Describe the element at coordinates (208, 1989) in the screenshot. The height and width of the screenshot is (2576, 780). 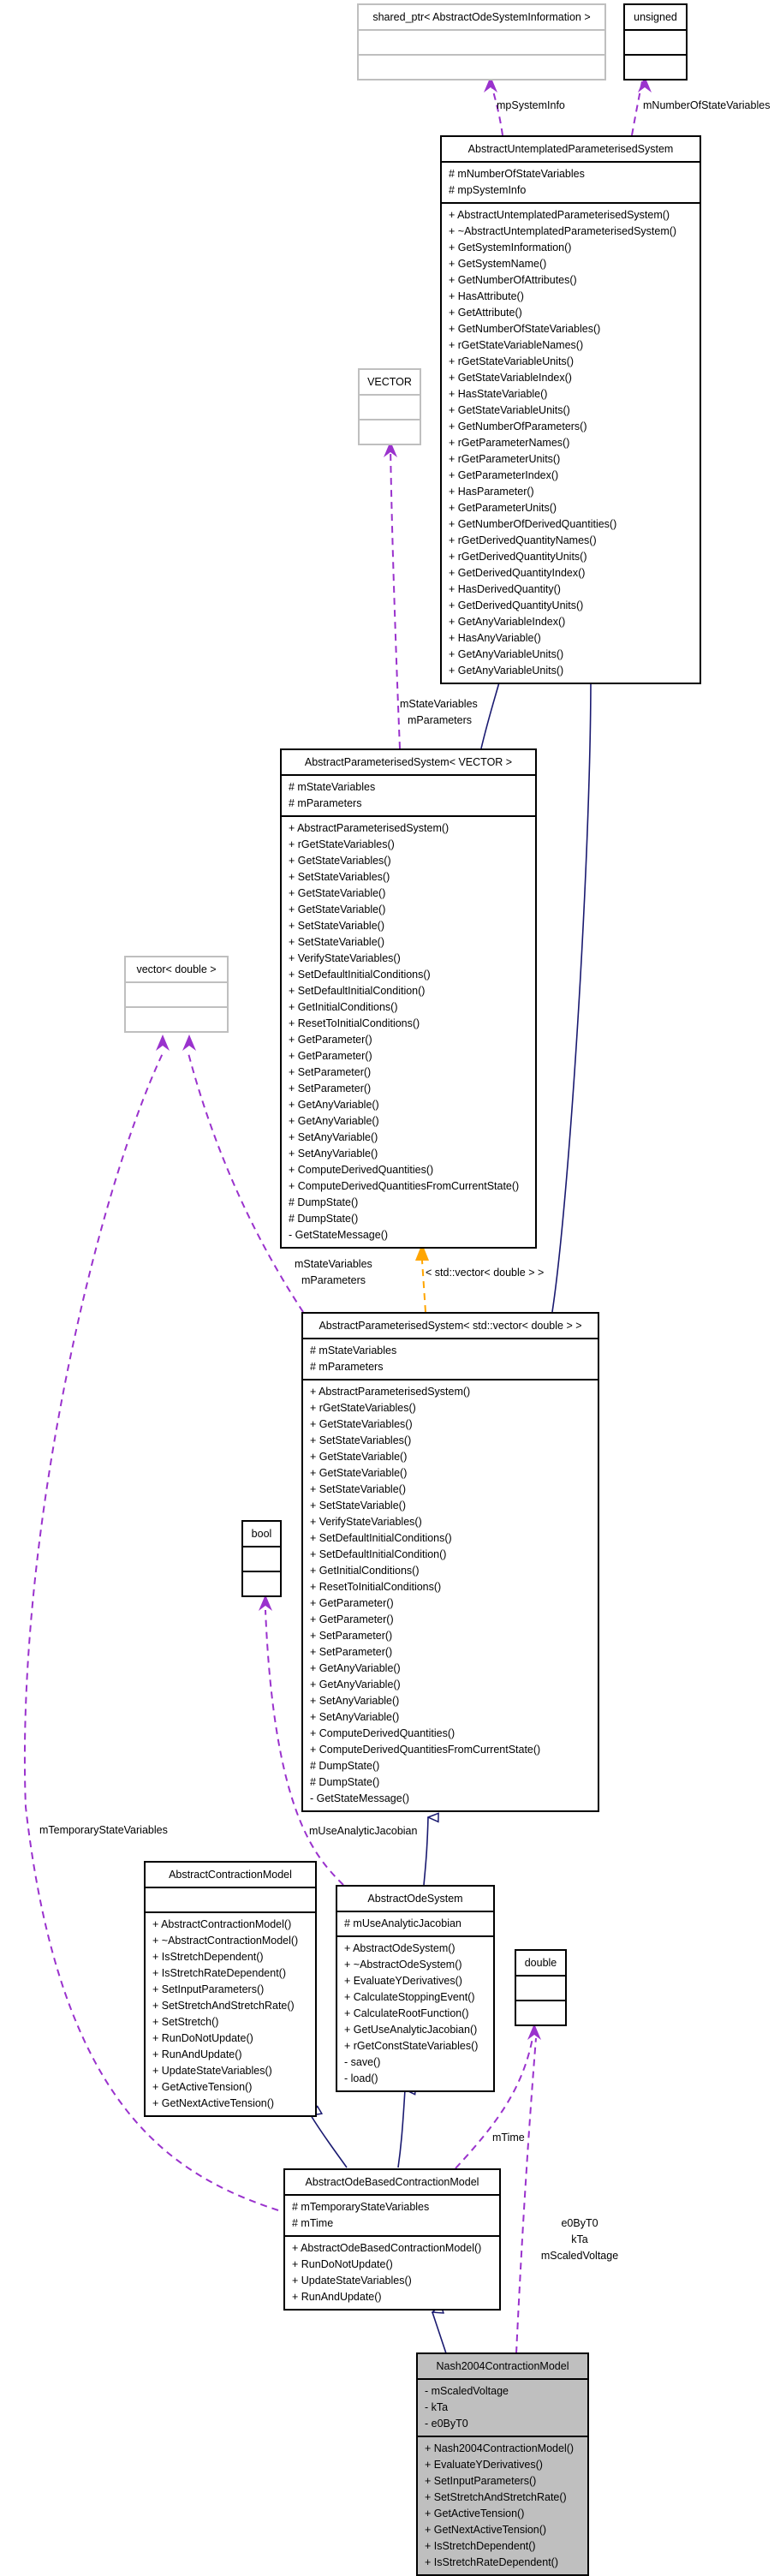
I see `method-row: + SetInputParameters()` at that location.